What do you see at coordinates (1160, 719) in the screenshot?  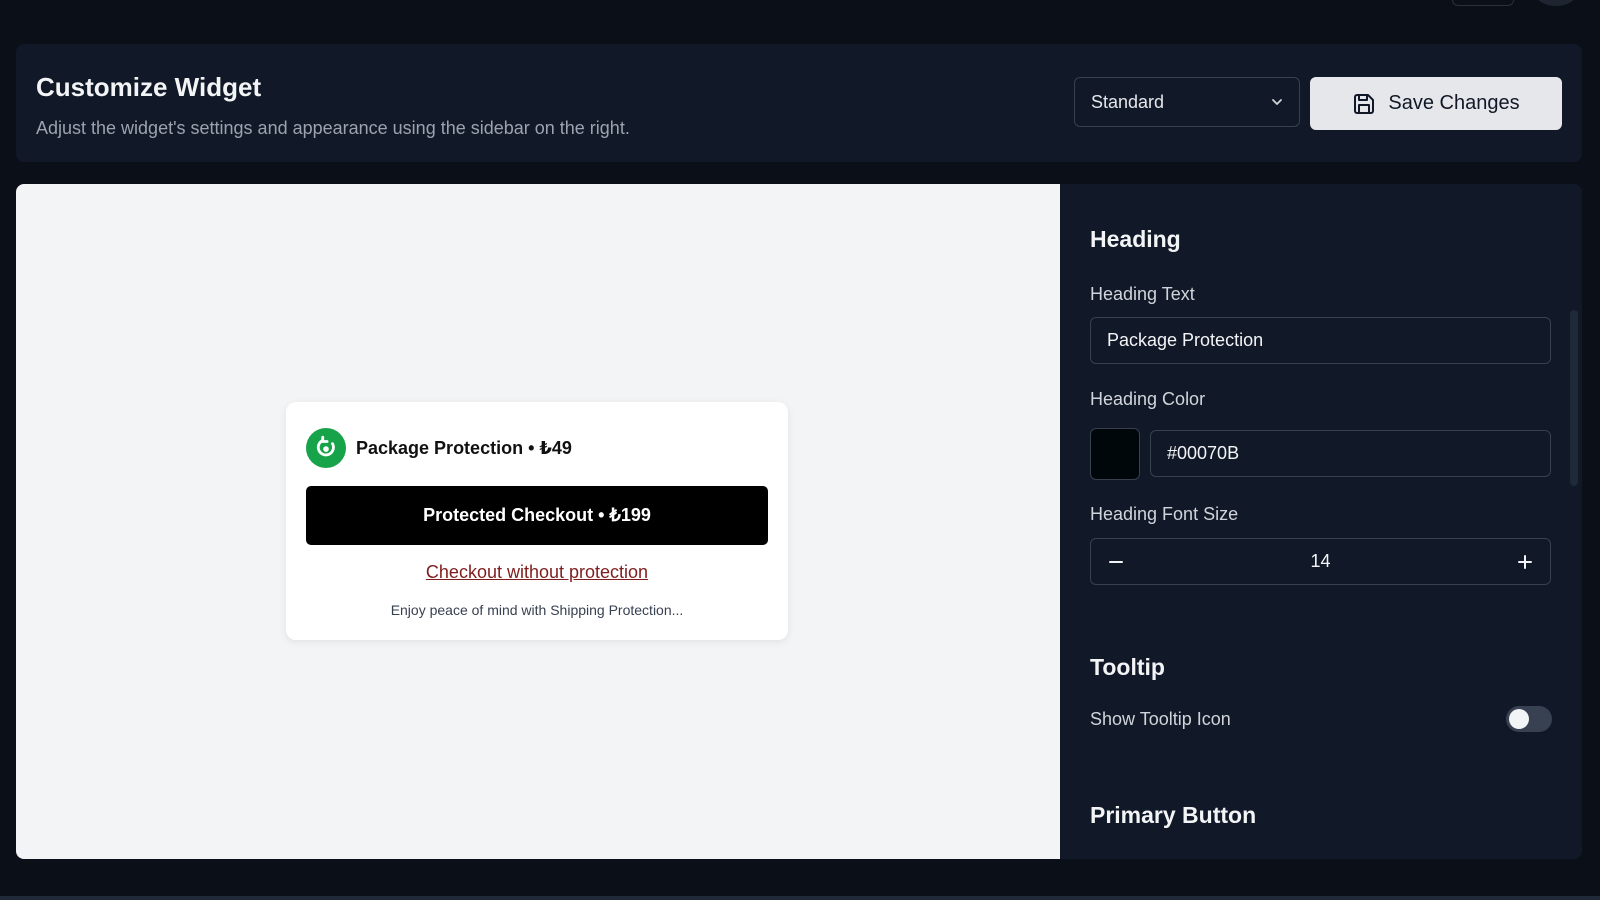 I see `show-tooltip-icon-label: Show Tooltip Icon` at bounding box center [1160, 719].